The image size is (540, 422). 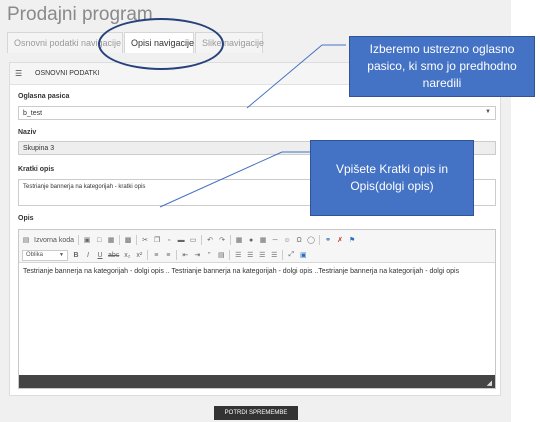 What do you see at coordinates (100, 255) in the screenshot?
I see `underline-icon: U` at bounding box center [100, 255].